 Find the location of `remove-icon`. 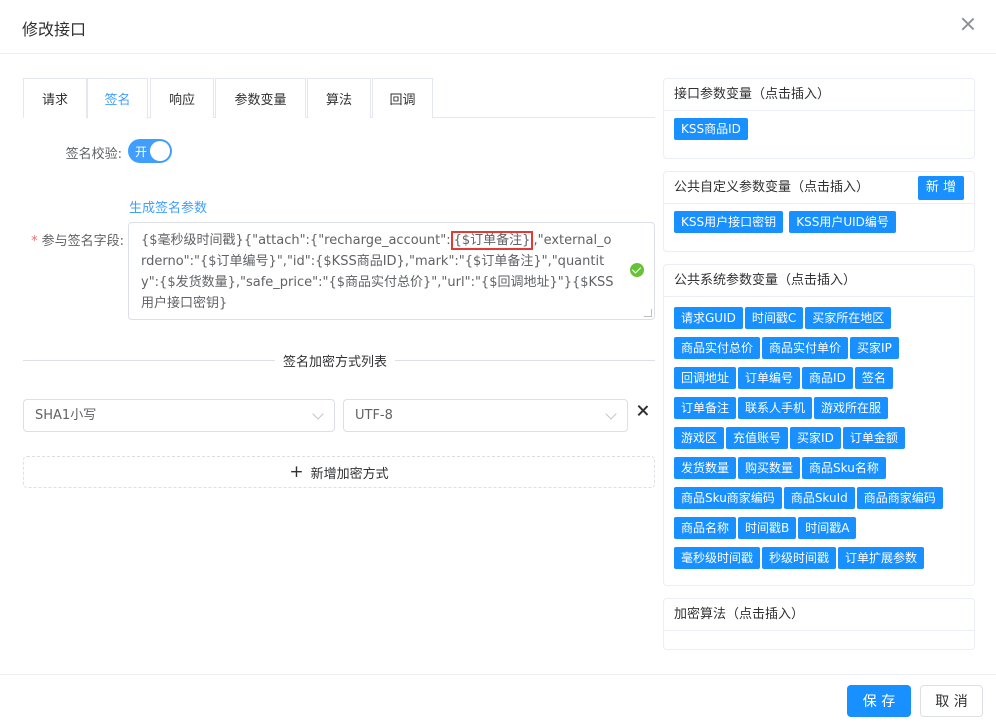

remove-icon is located at coordinates (643, 411).